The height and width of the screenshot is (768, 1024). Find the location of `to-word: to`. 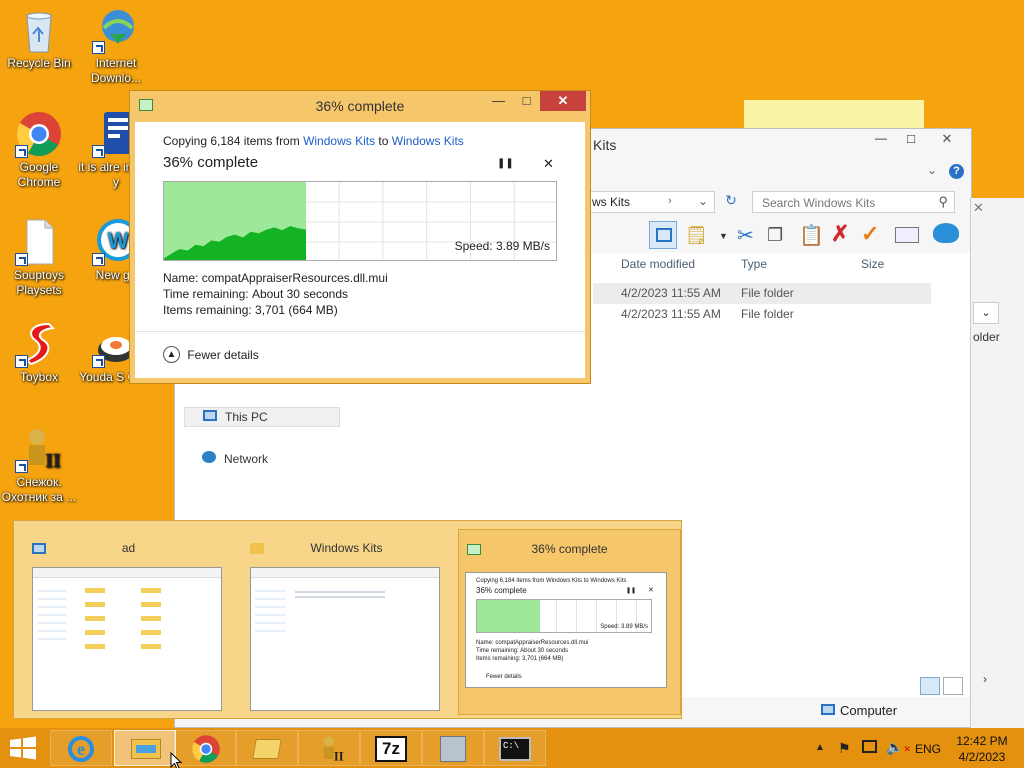

to-word: to is located at coordinates (383, 141).